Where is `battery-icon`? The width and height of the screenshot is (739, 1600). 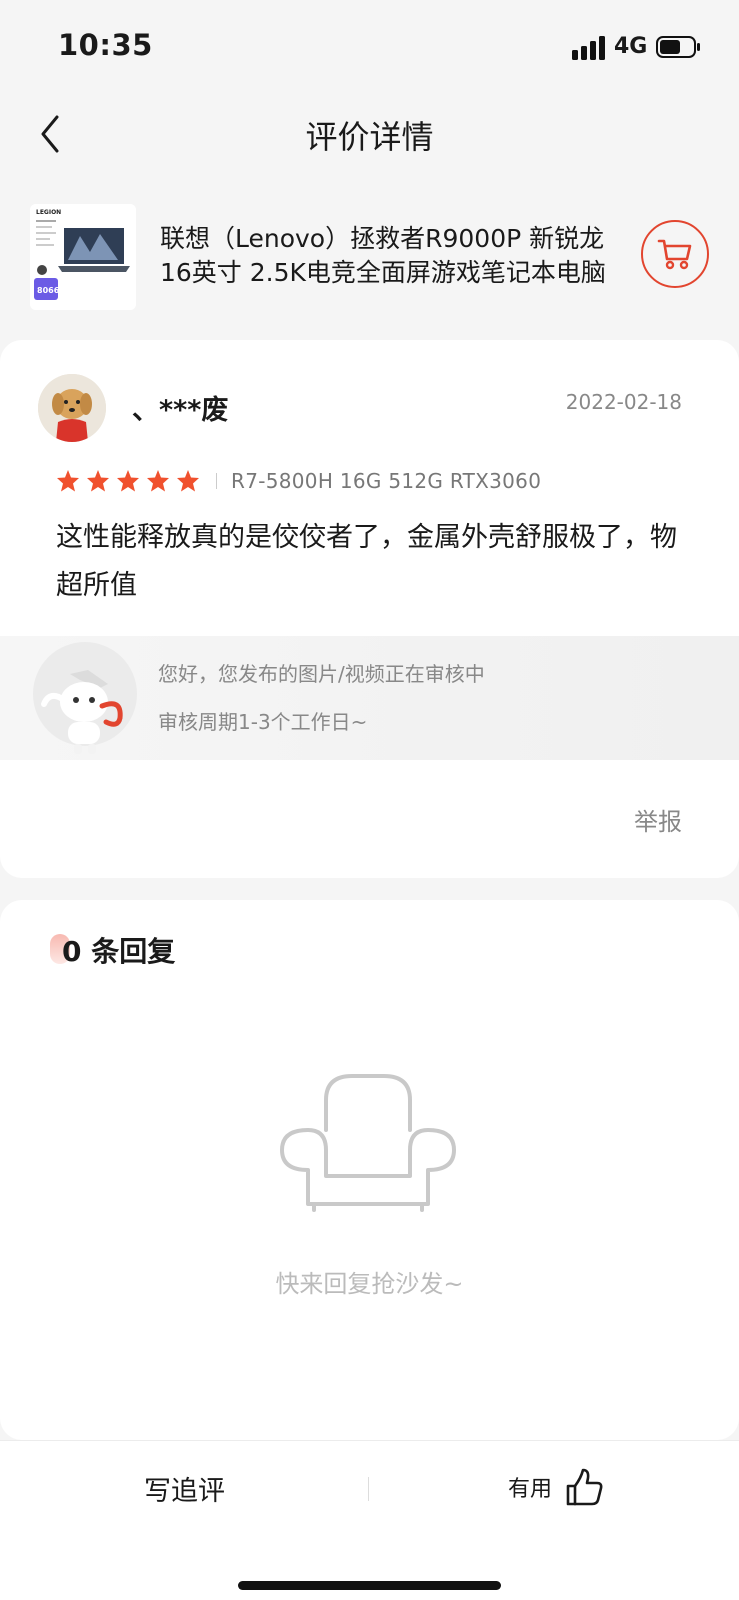 battery-icon is located at coordinates (678, 47).